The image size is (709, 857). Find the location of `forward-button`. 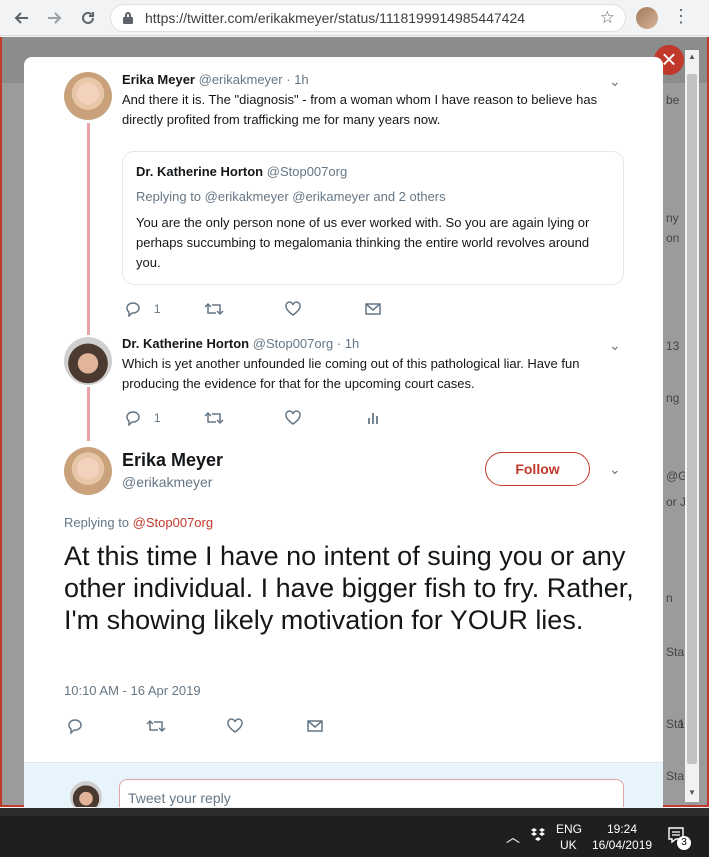

forward-button is located at coordinates (54, 18).